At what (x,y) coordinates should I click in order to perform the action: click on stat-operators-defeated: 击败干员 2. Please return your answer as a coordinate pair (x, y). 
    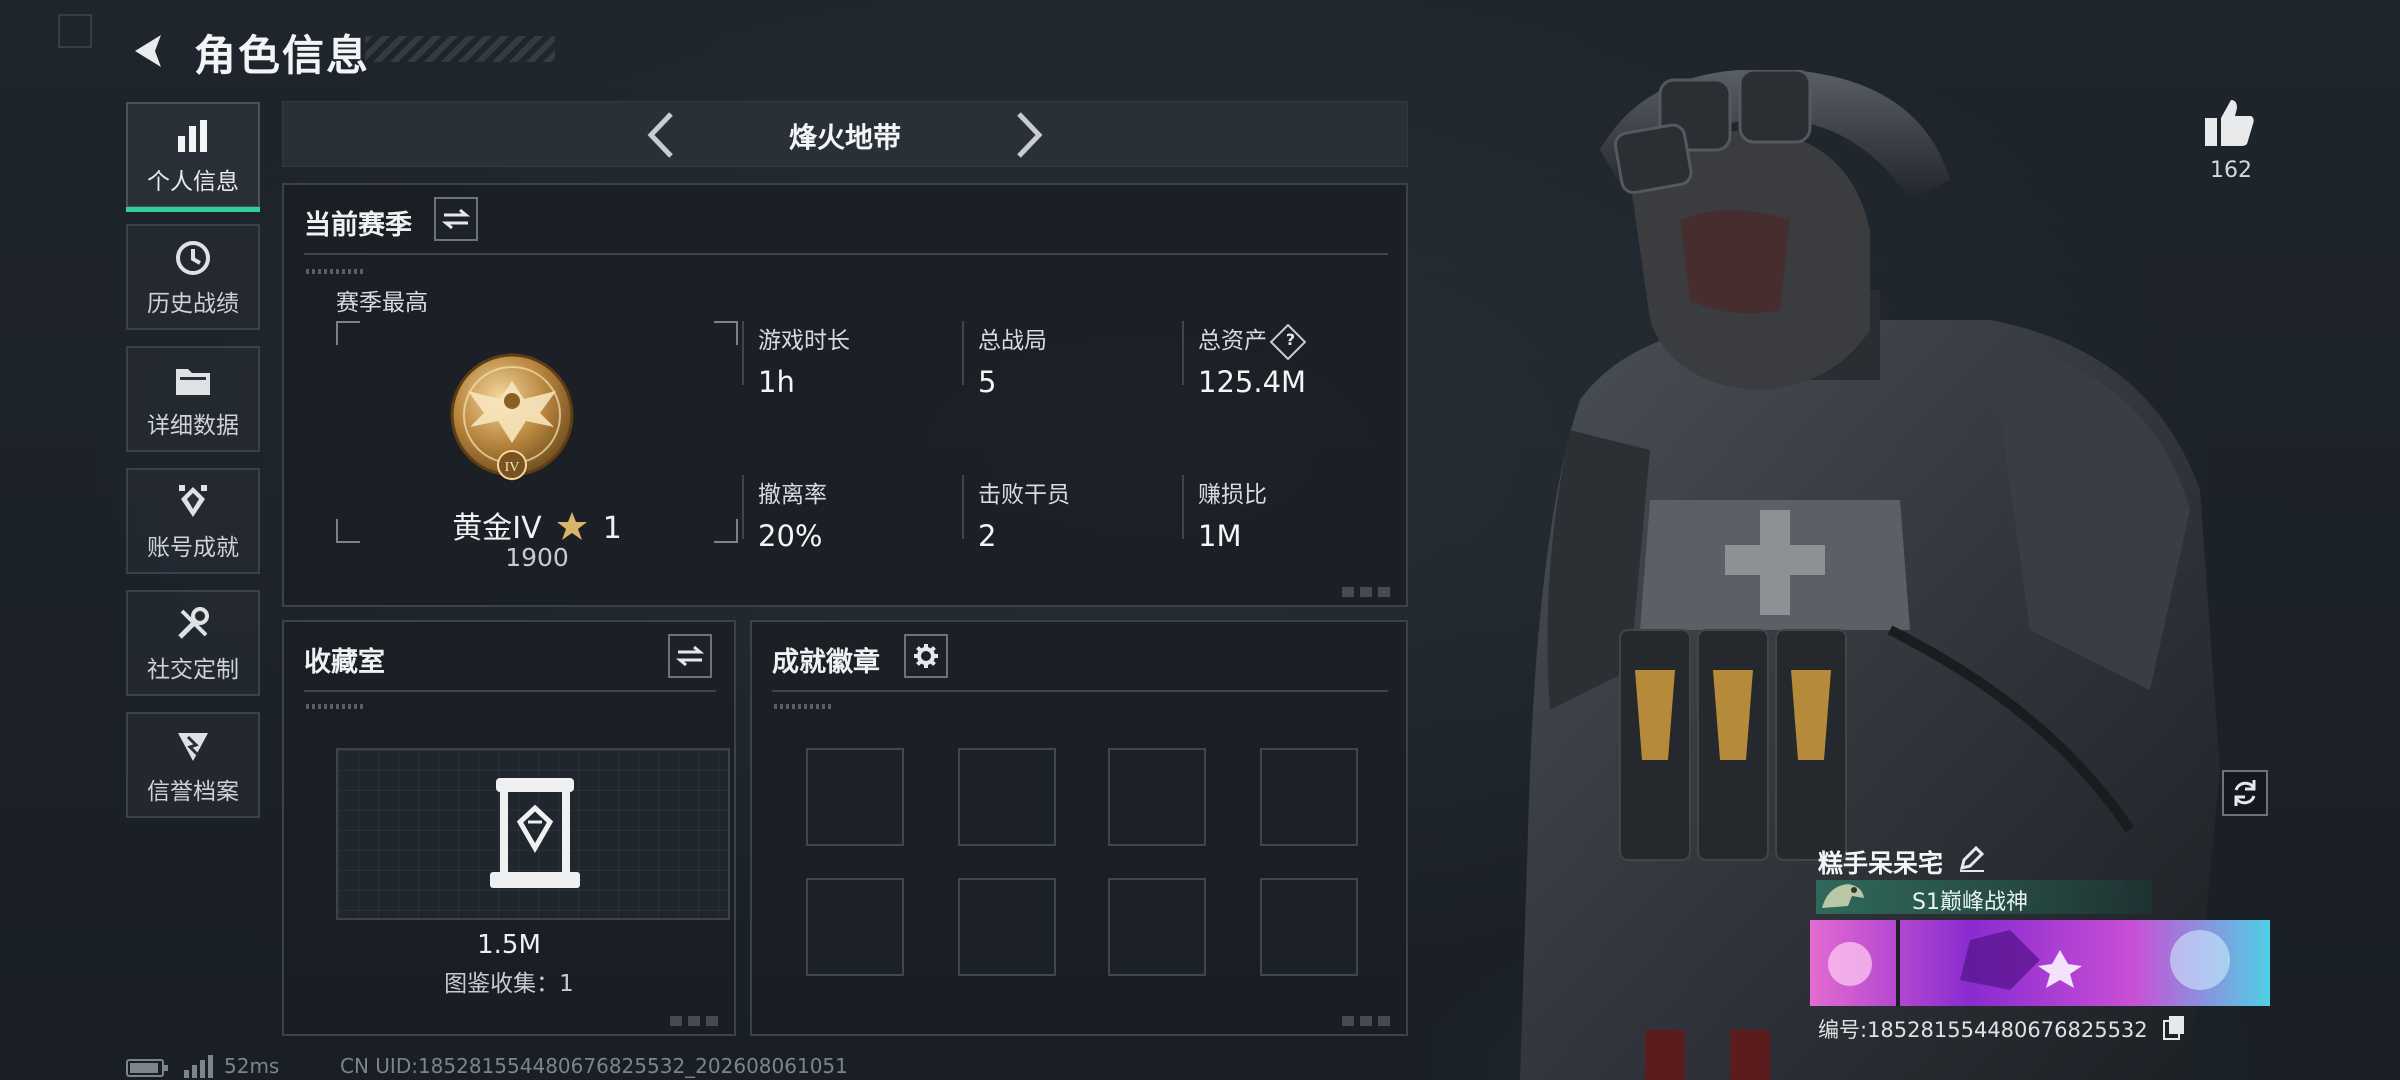
    Looking at the image, I should click on (1016, 514).